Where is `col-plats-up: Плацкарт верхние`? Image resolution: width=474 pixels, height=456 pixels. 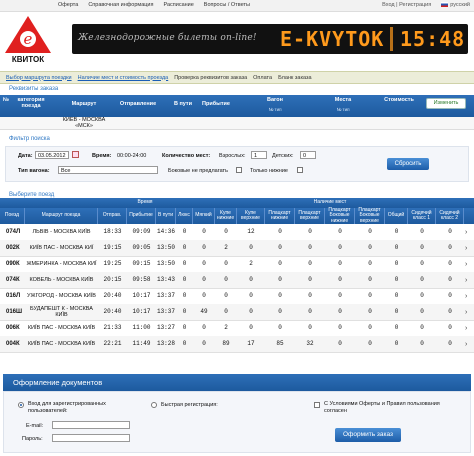 col-plats-up: Плацкарт верхние is located at coordinates (310, 216).